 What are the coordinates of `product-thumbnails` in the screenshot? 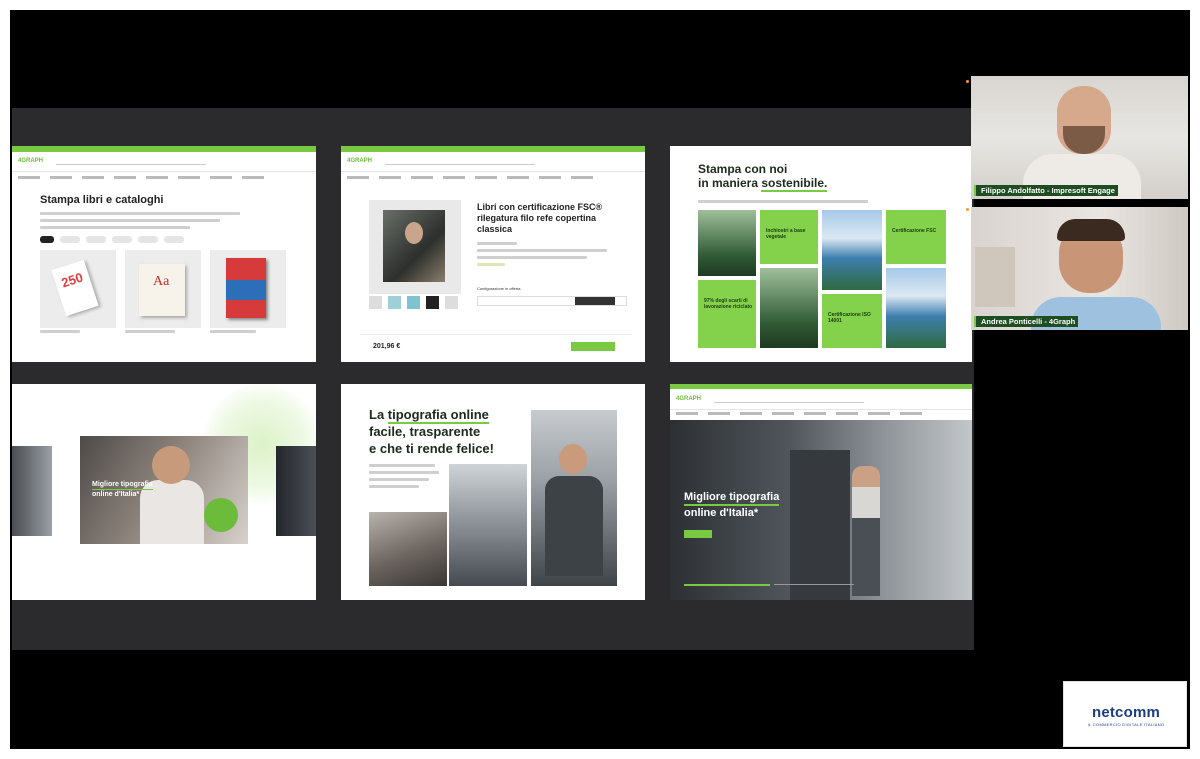 It's located at (413, 302).